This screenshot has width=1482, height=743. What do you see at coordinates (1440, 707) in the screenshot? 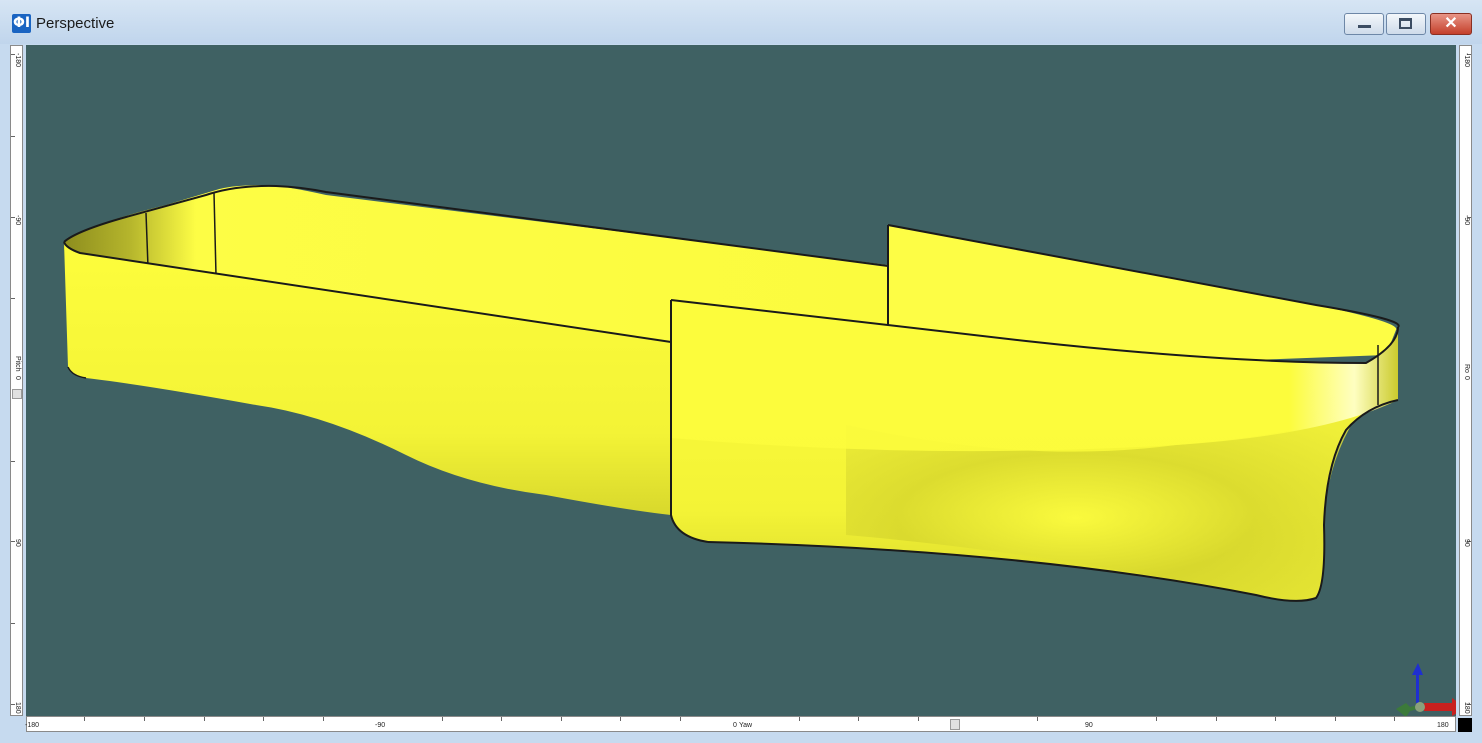
I see `x-axis-arrow` at bounding box center [1440, 707].